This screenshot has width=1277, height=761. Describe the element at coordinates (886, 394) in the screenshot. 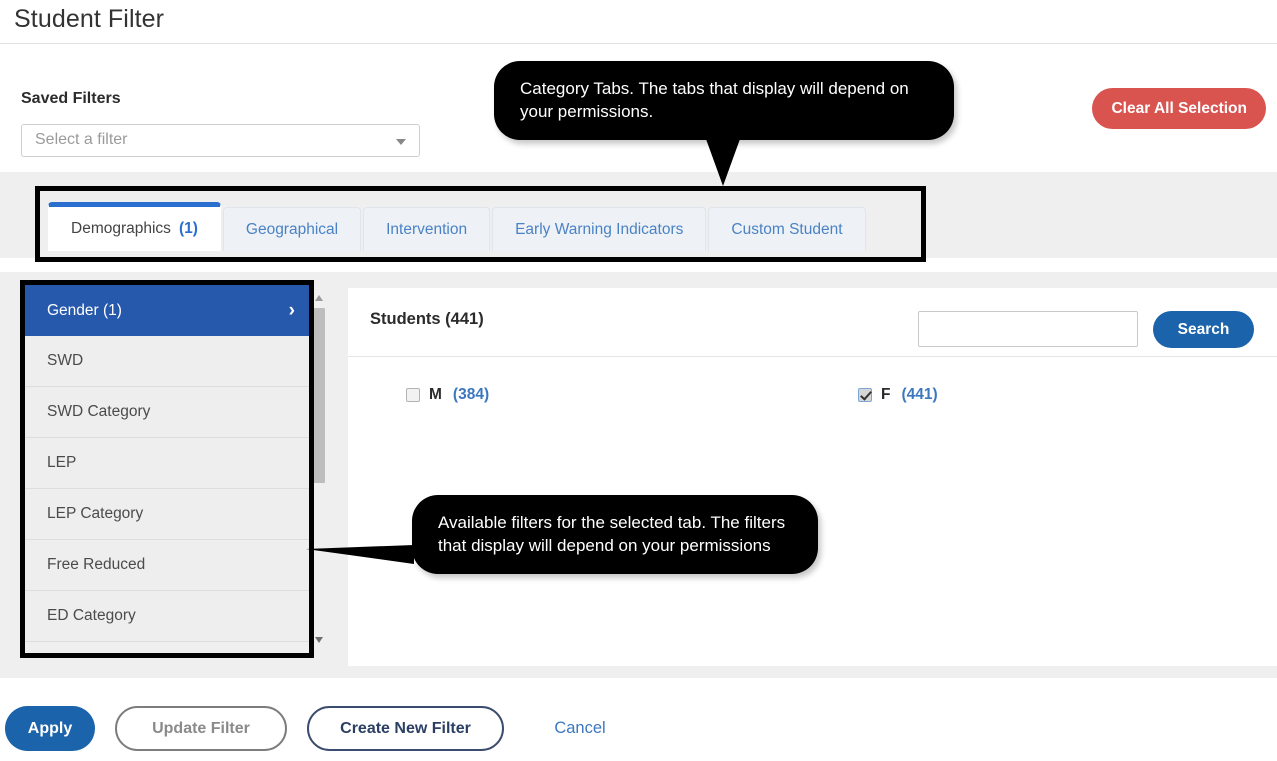

I see `option-f-label: F` at that location.